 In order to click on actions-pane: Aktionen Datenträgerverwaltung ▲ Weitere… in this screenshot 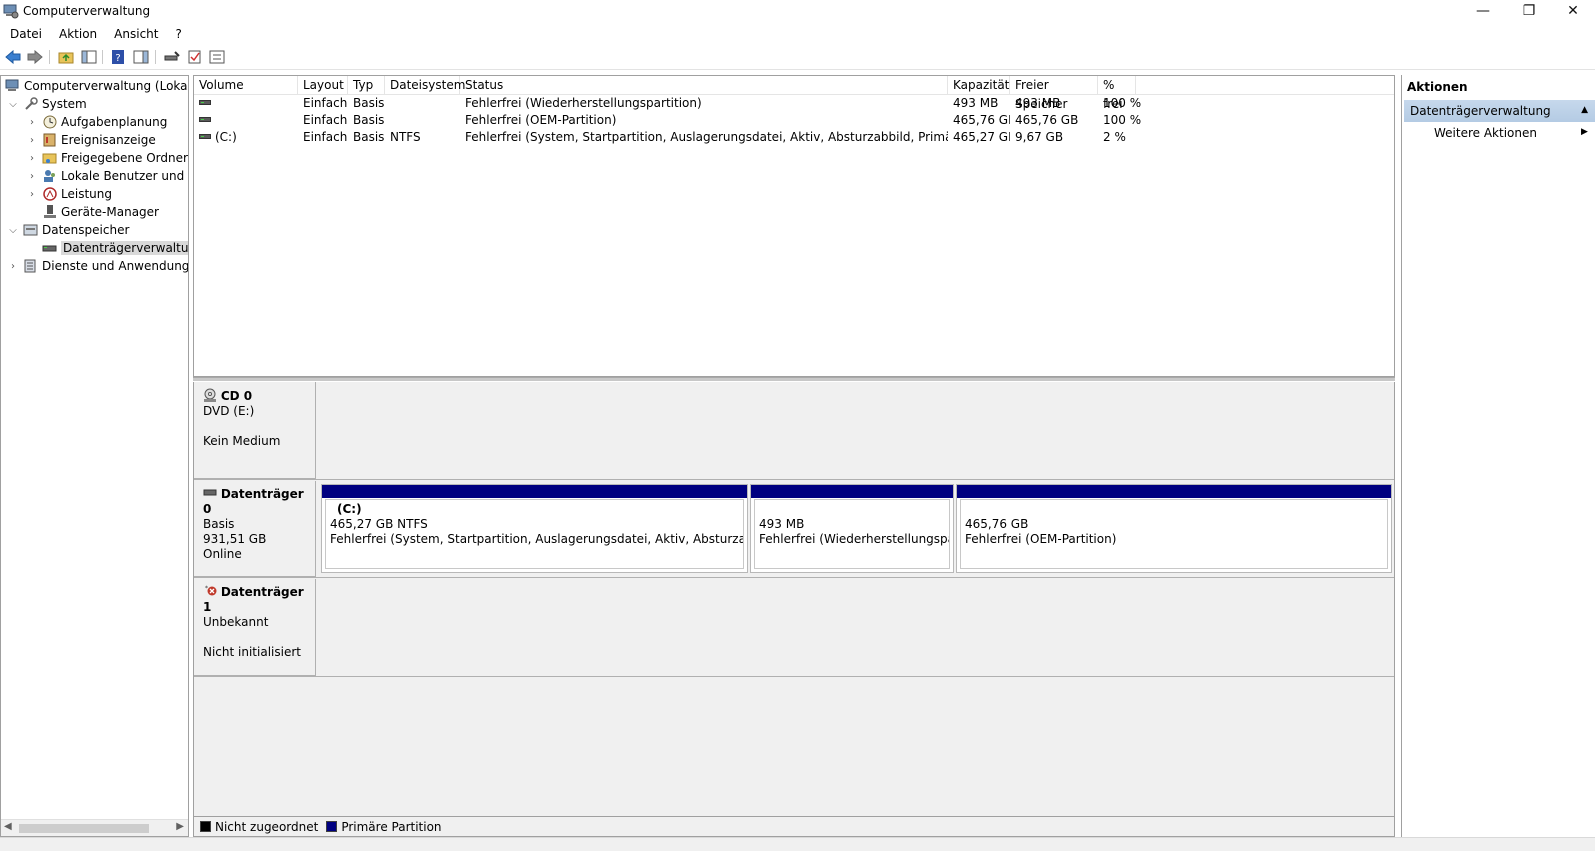, I will do `click(1498, 456)`.